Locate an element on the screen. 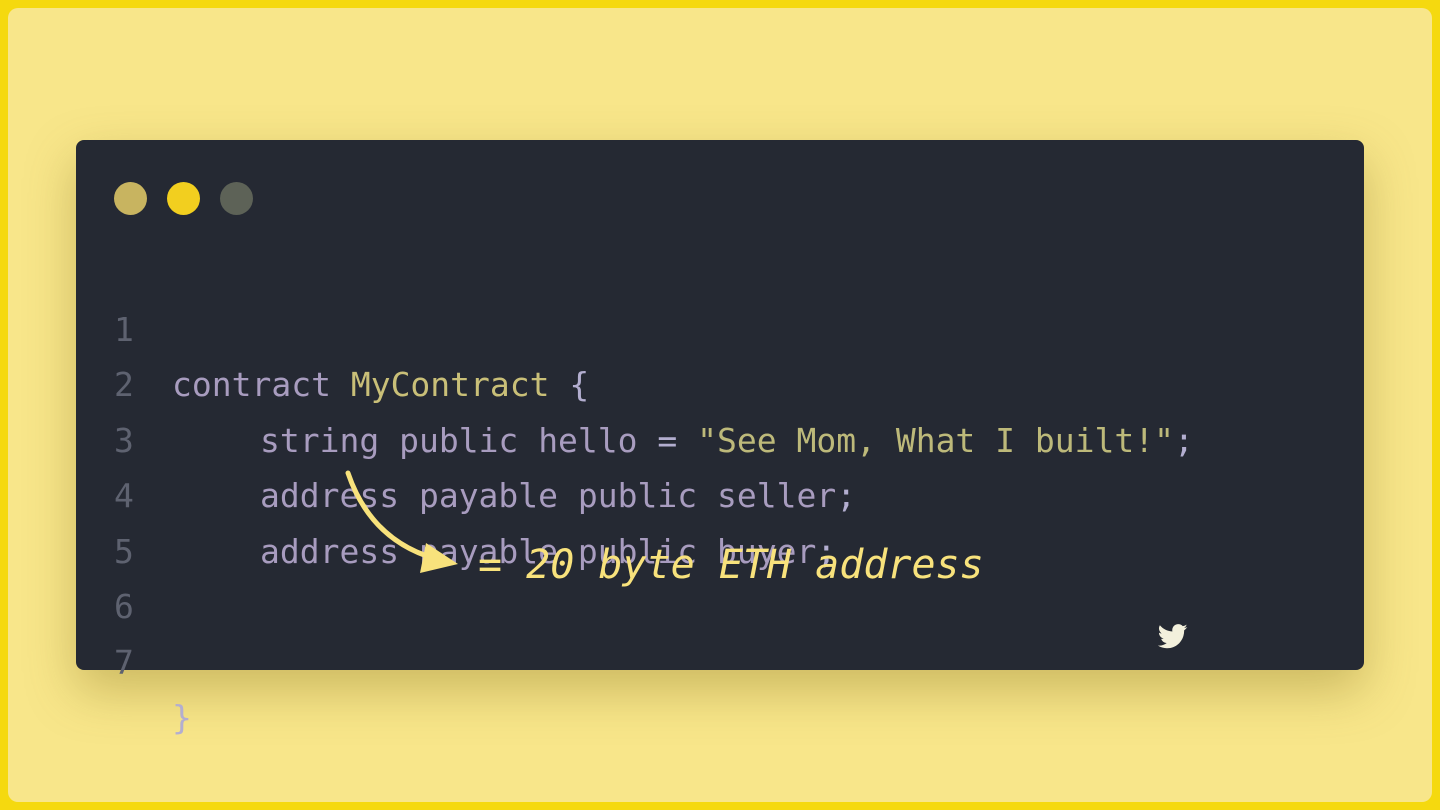 The image size is (1440, 810). curved-arrow-icon is located at coordinates (401, 521).